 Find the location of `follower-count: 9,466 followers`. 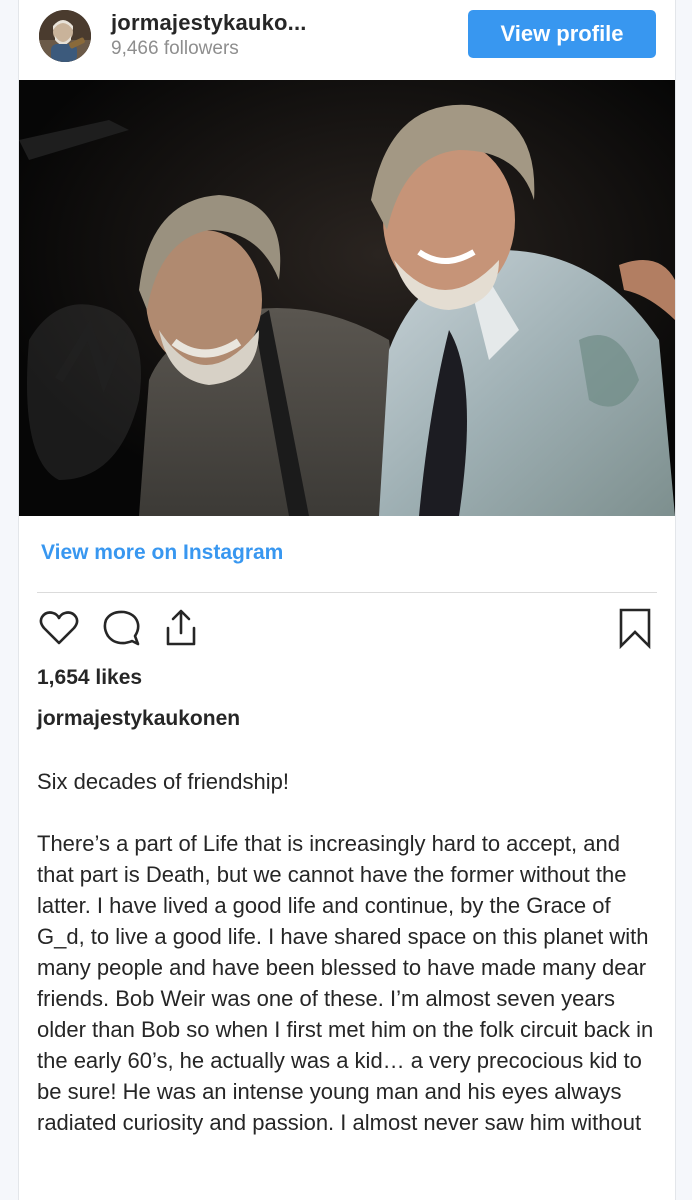

follower-count: 9,466 followers is located at coordinates (175, 48).